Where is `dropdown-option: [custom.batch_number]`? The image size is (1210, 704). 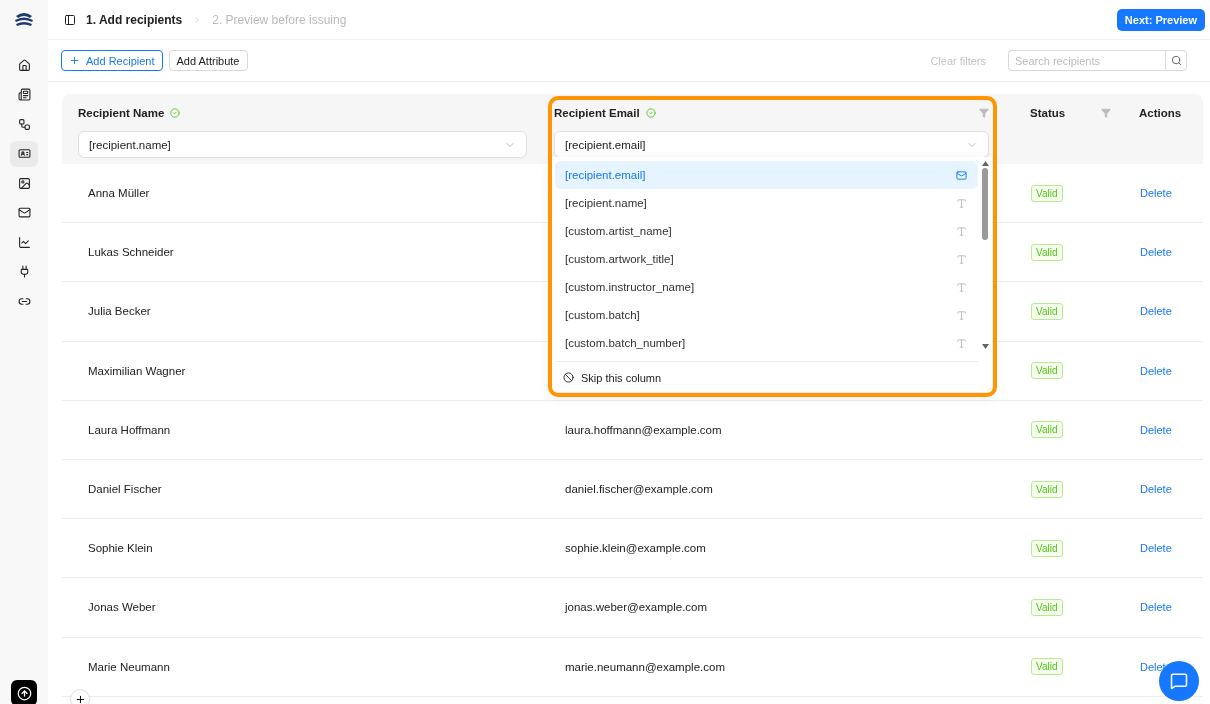
dropdown-option: [custom.batch_number] is located at coordinates (766, 343).